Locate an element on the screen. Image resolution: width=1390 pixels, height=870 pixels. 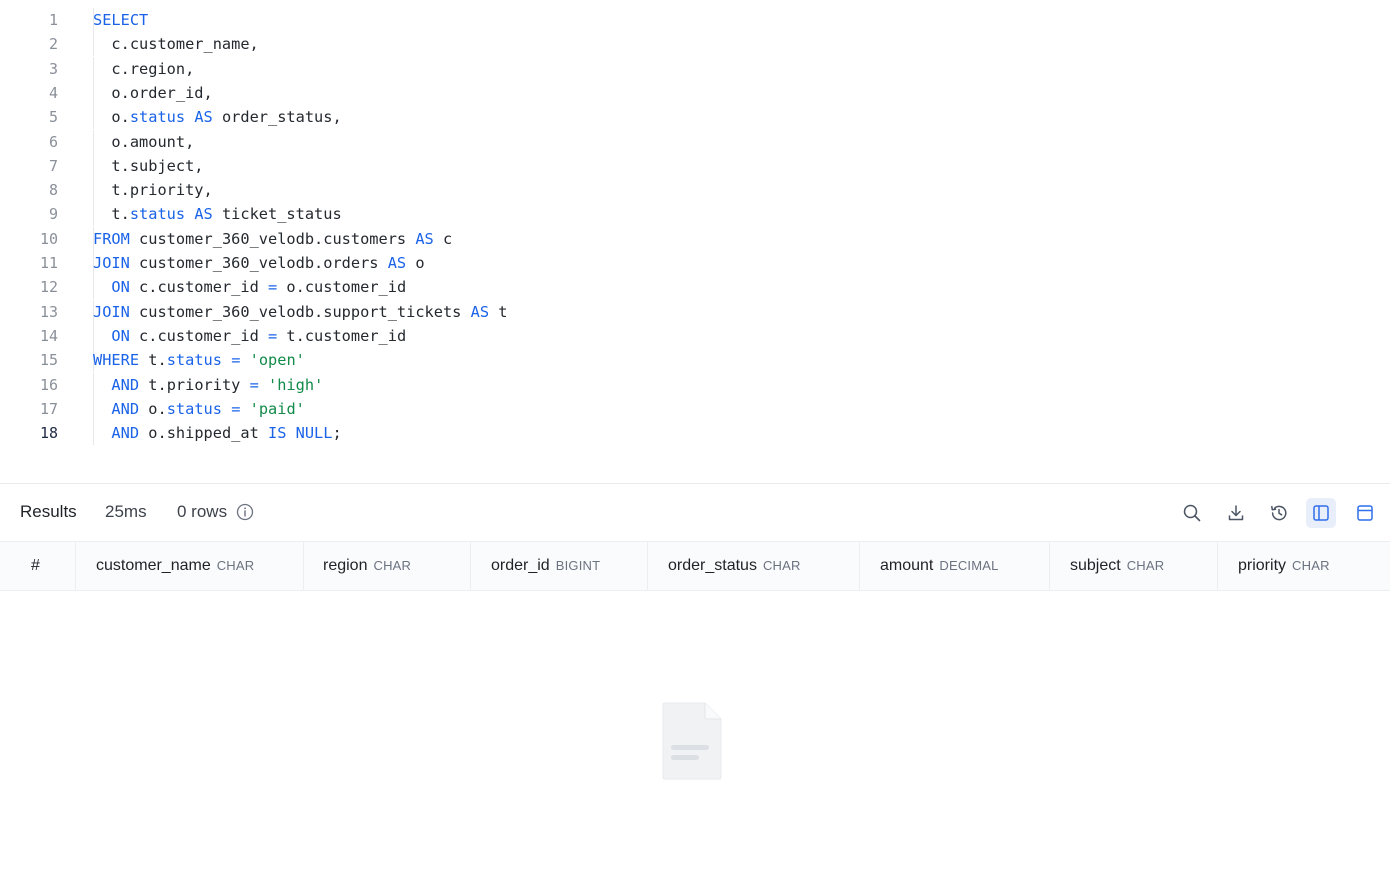
code-text: t.priority, is located at coordinates (153, 190).